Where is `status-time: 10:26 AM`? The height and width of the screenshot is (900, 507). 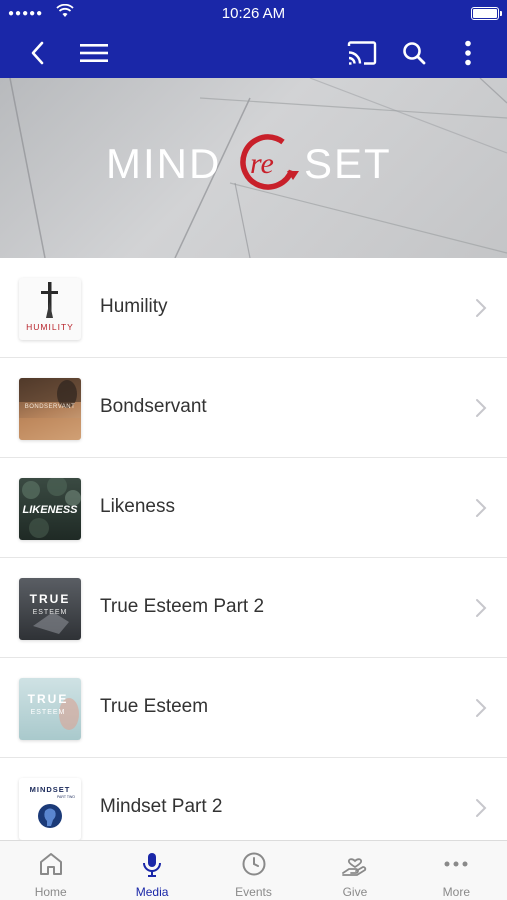 status-time: 10:26 AM is located at coordinates (253, 13).